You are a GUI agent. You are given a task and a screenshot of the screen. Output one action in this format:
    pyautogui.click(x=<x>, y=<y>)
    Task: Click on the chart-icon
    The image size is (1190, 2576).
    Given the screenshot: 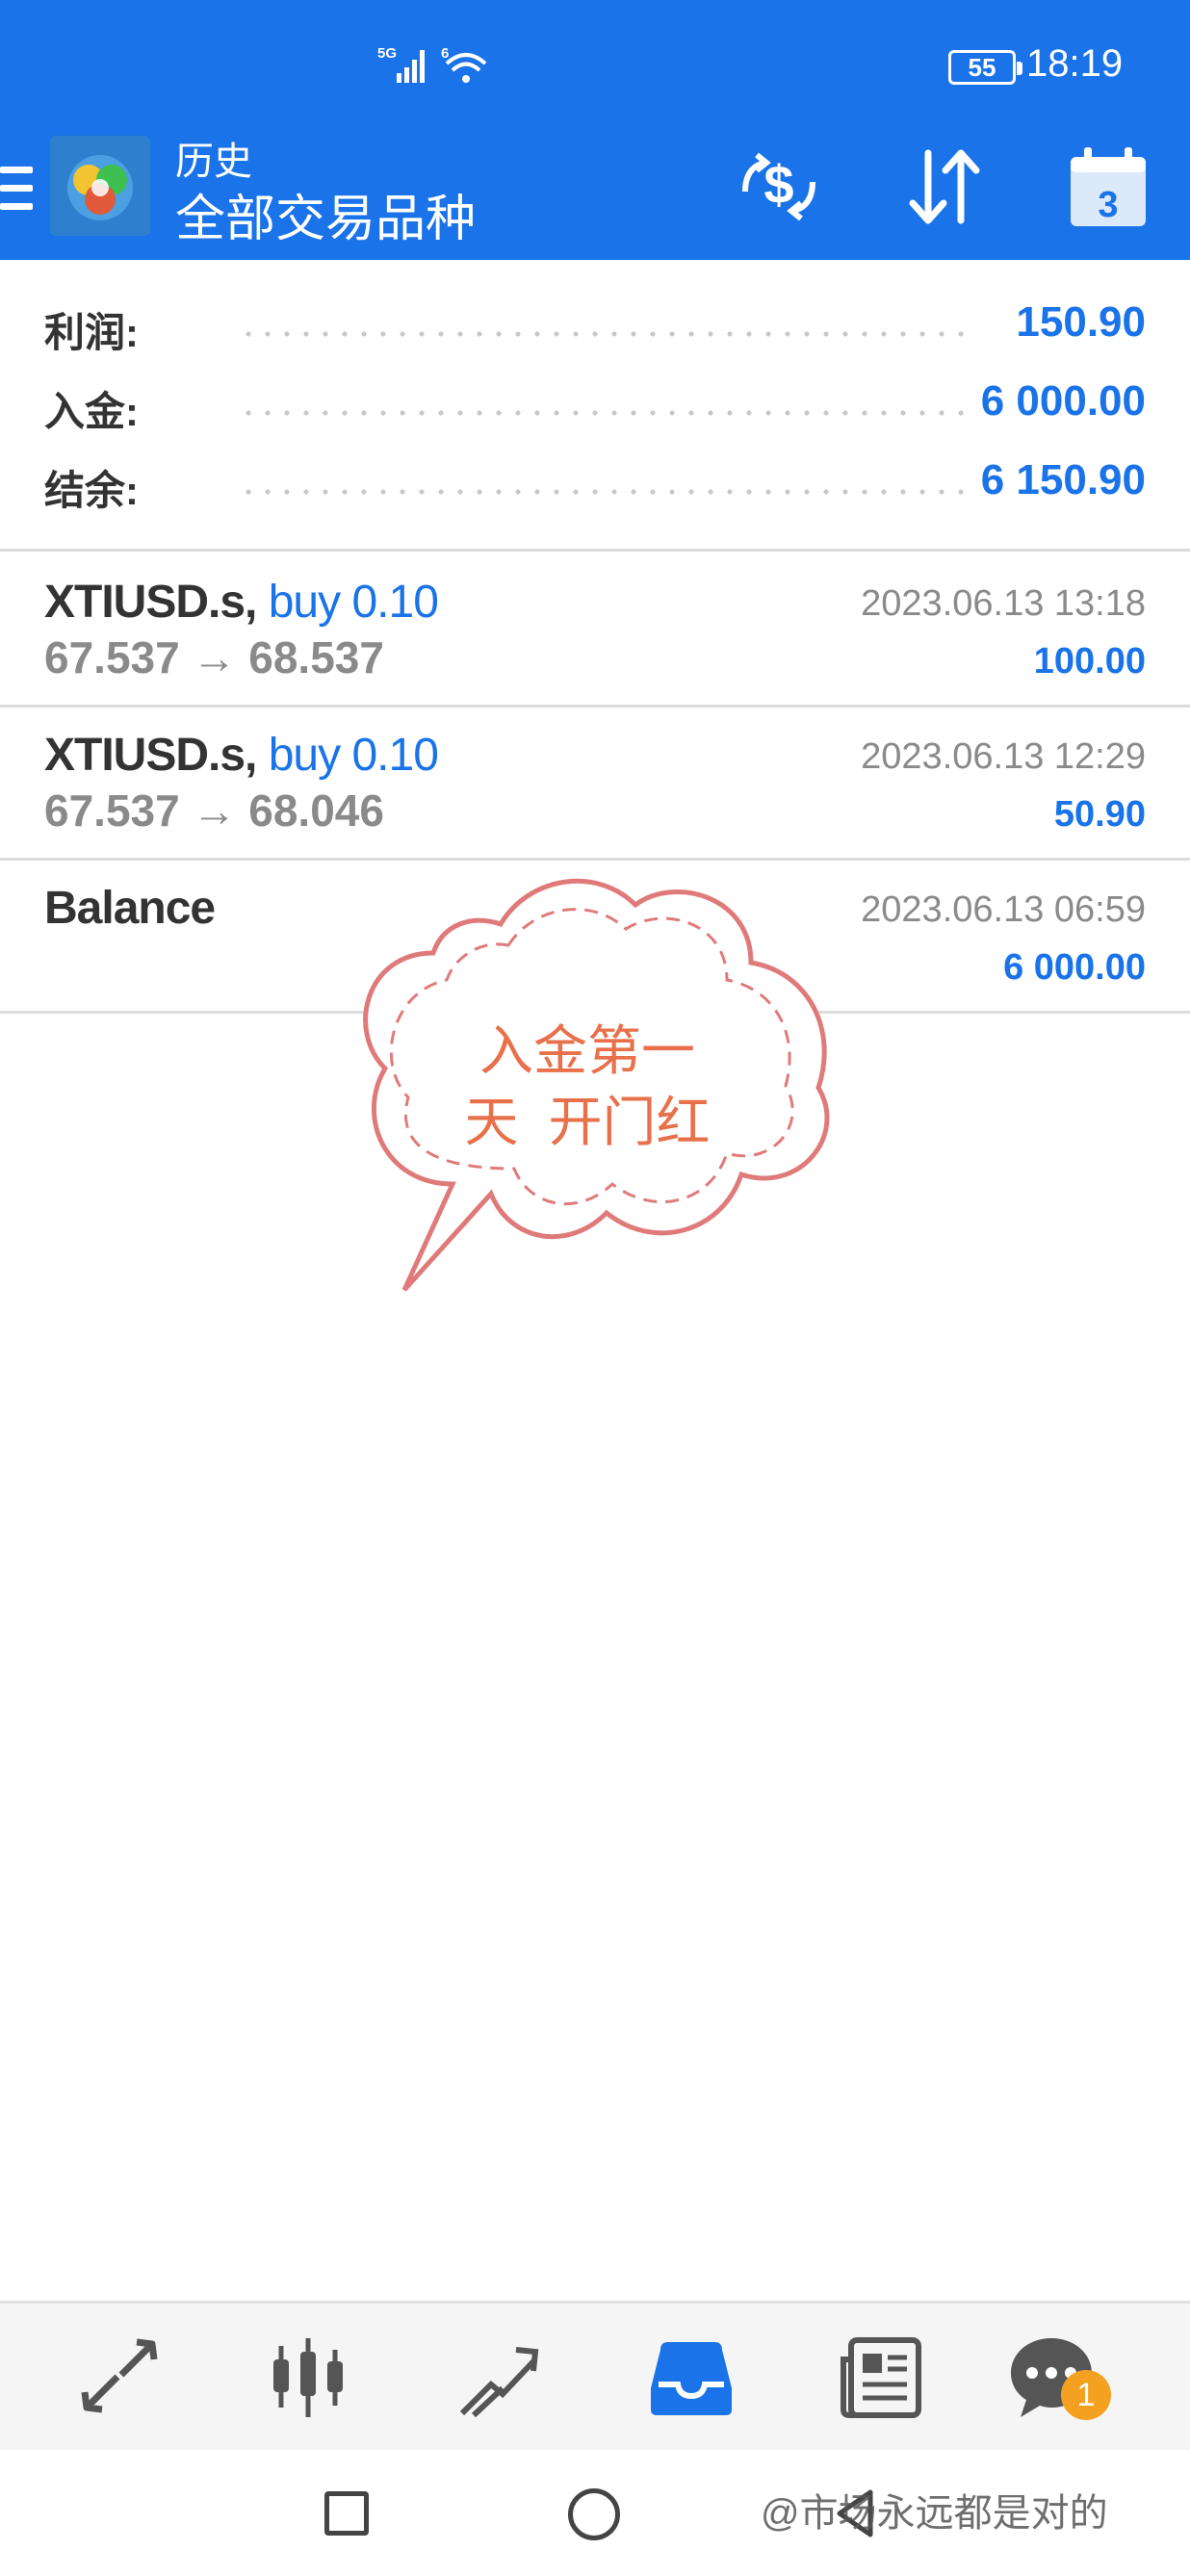 What is the action you would take?
    pyautogui.click(x=308, y=2377)
    